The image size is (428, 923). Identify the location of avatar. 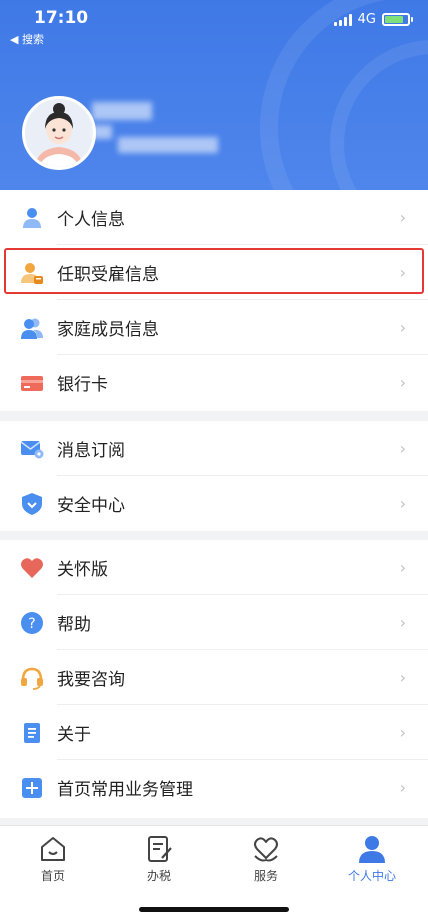
(59, 133).